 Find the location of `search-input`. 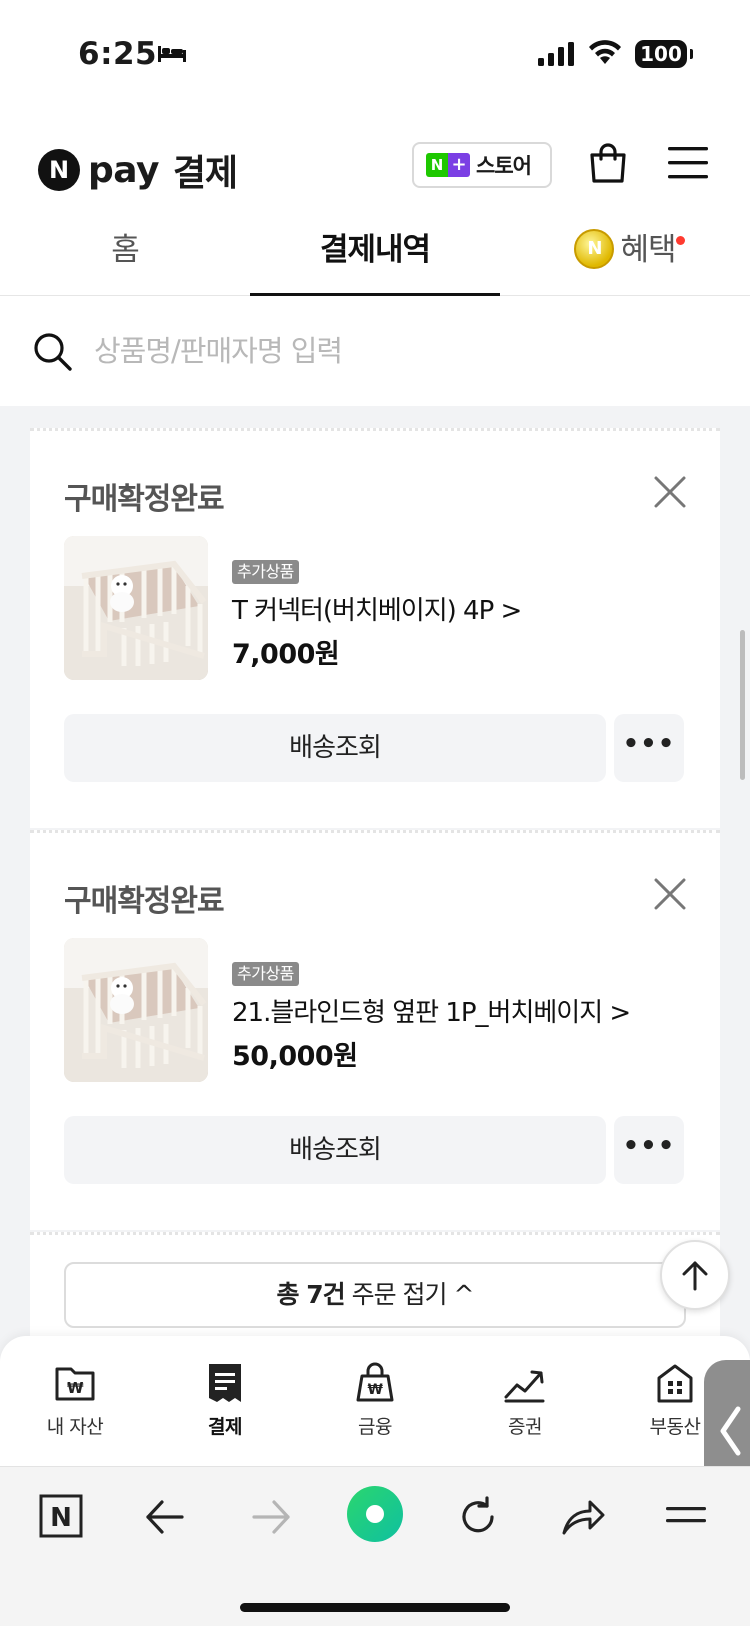

search-input is located at coordinates (374, 351).